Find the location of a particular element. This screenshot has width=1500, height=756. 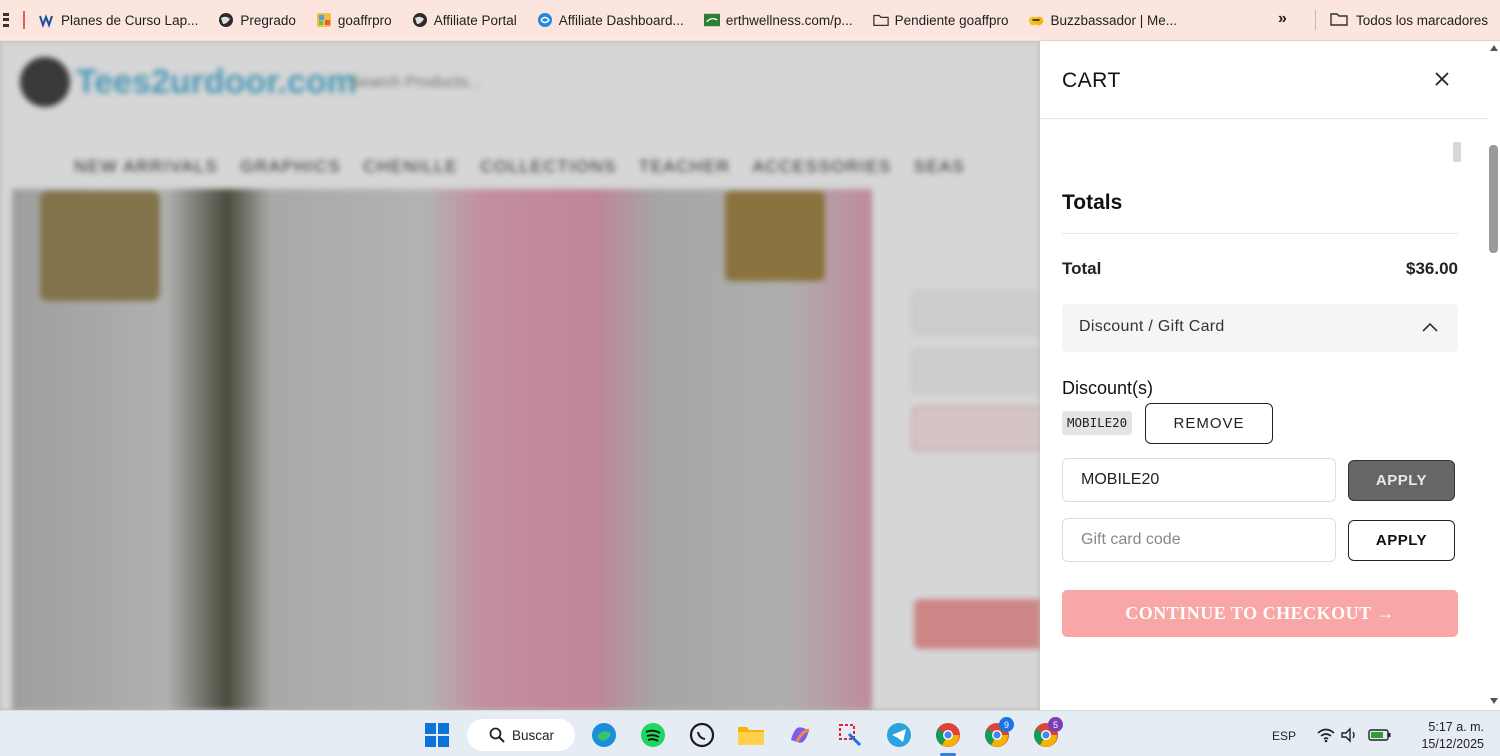

cart-title: CART is located at coordinates (1091, 80).